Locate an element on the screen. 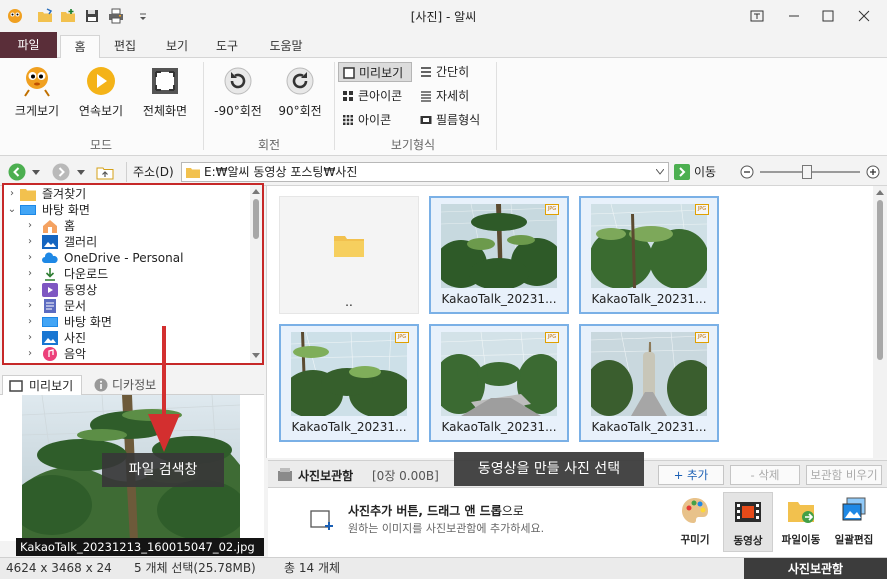  view-group-label: 보기형식 is located at coordinates (413, 145).